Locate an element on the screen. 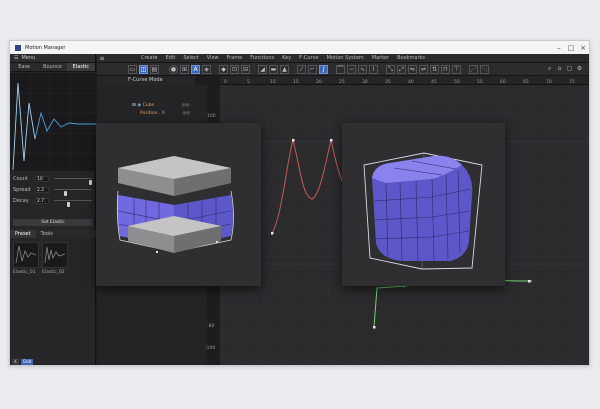 The width and height of the screenshot is (600, 409). menu-bookmarks: Bookmarks is located at coordinates (411, 58).